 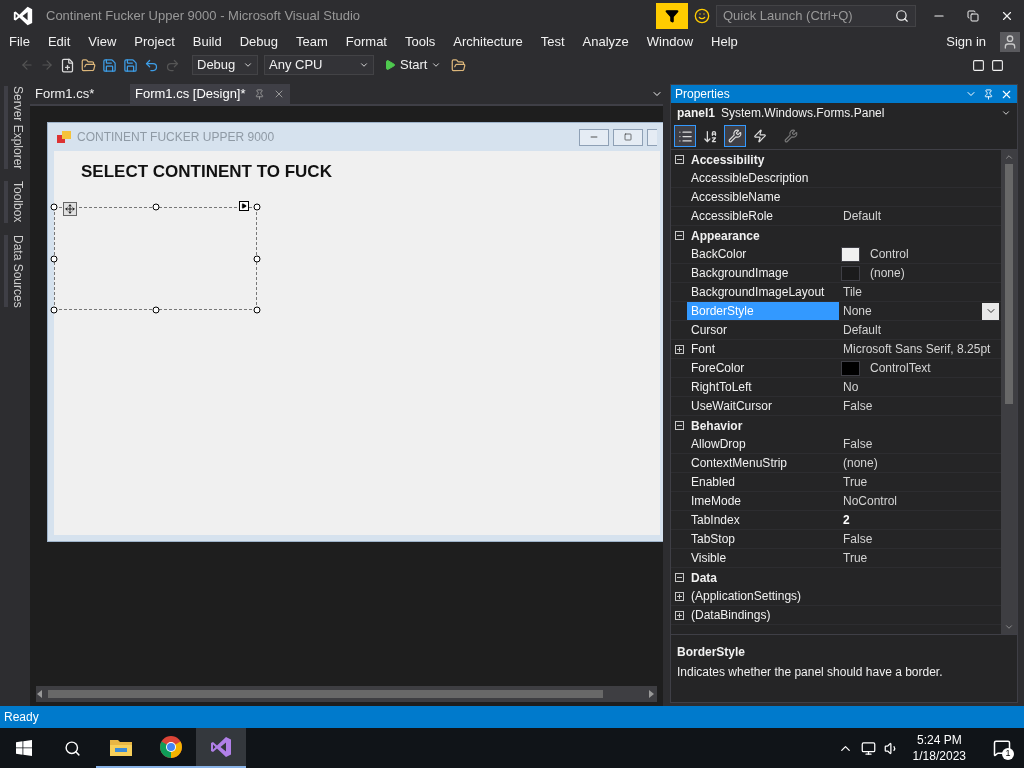 What do you see at coordinates (130, 65) in the screenshot?
I see `save-all-icon` at bounding box center [130, 65].